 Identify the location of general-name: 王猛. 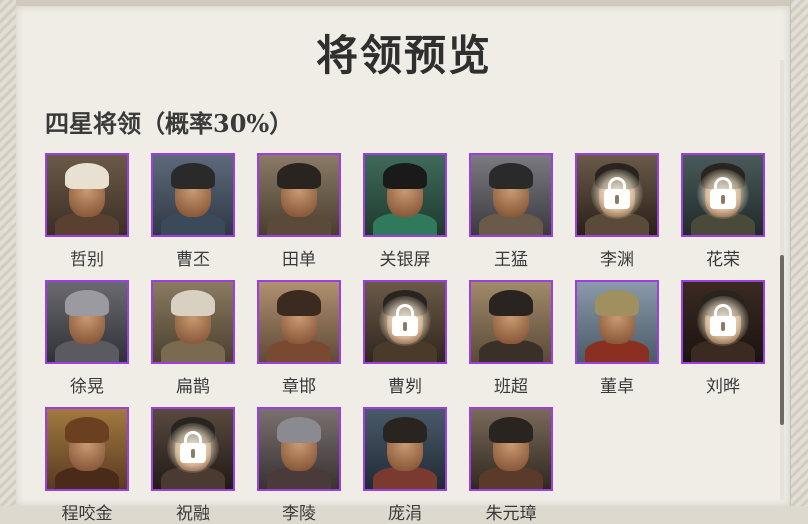
(511, 260).